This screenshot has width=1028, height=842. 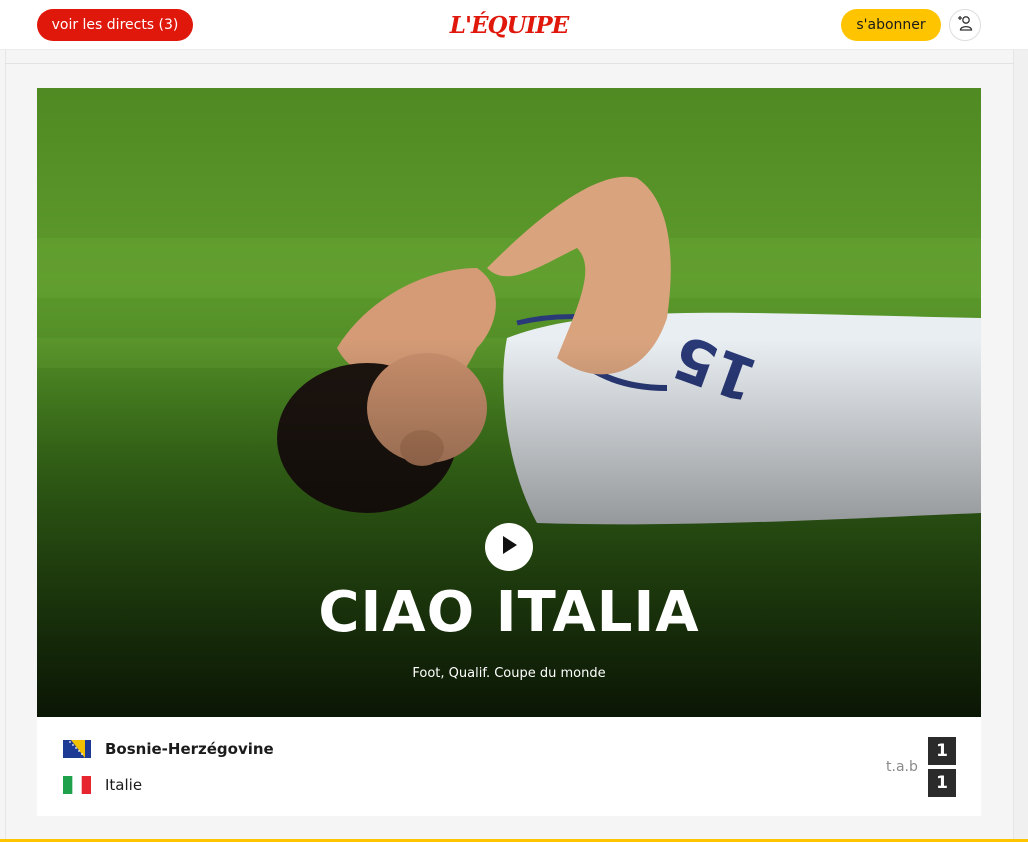 What do you see at coordinates (77, 749) in the screenshot?
I see `bosnia-flag-icon` at bounding box center [77, 749].